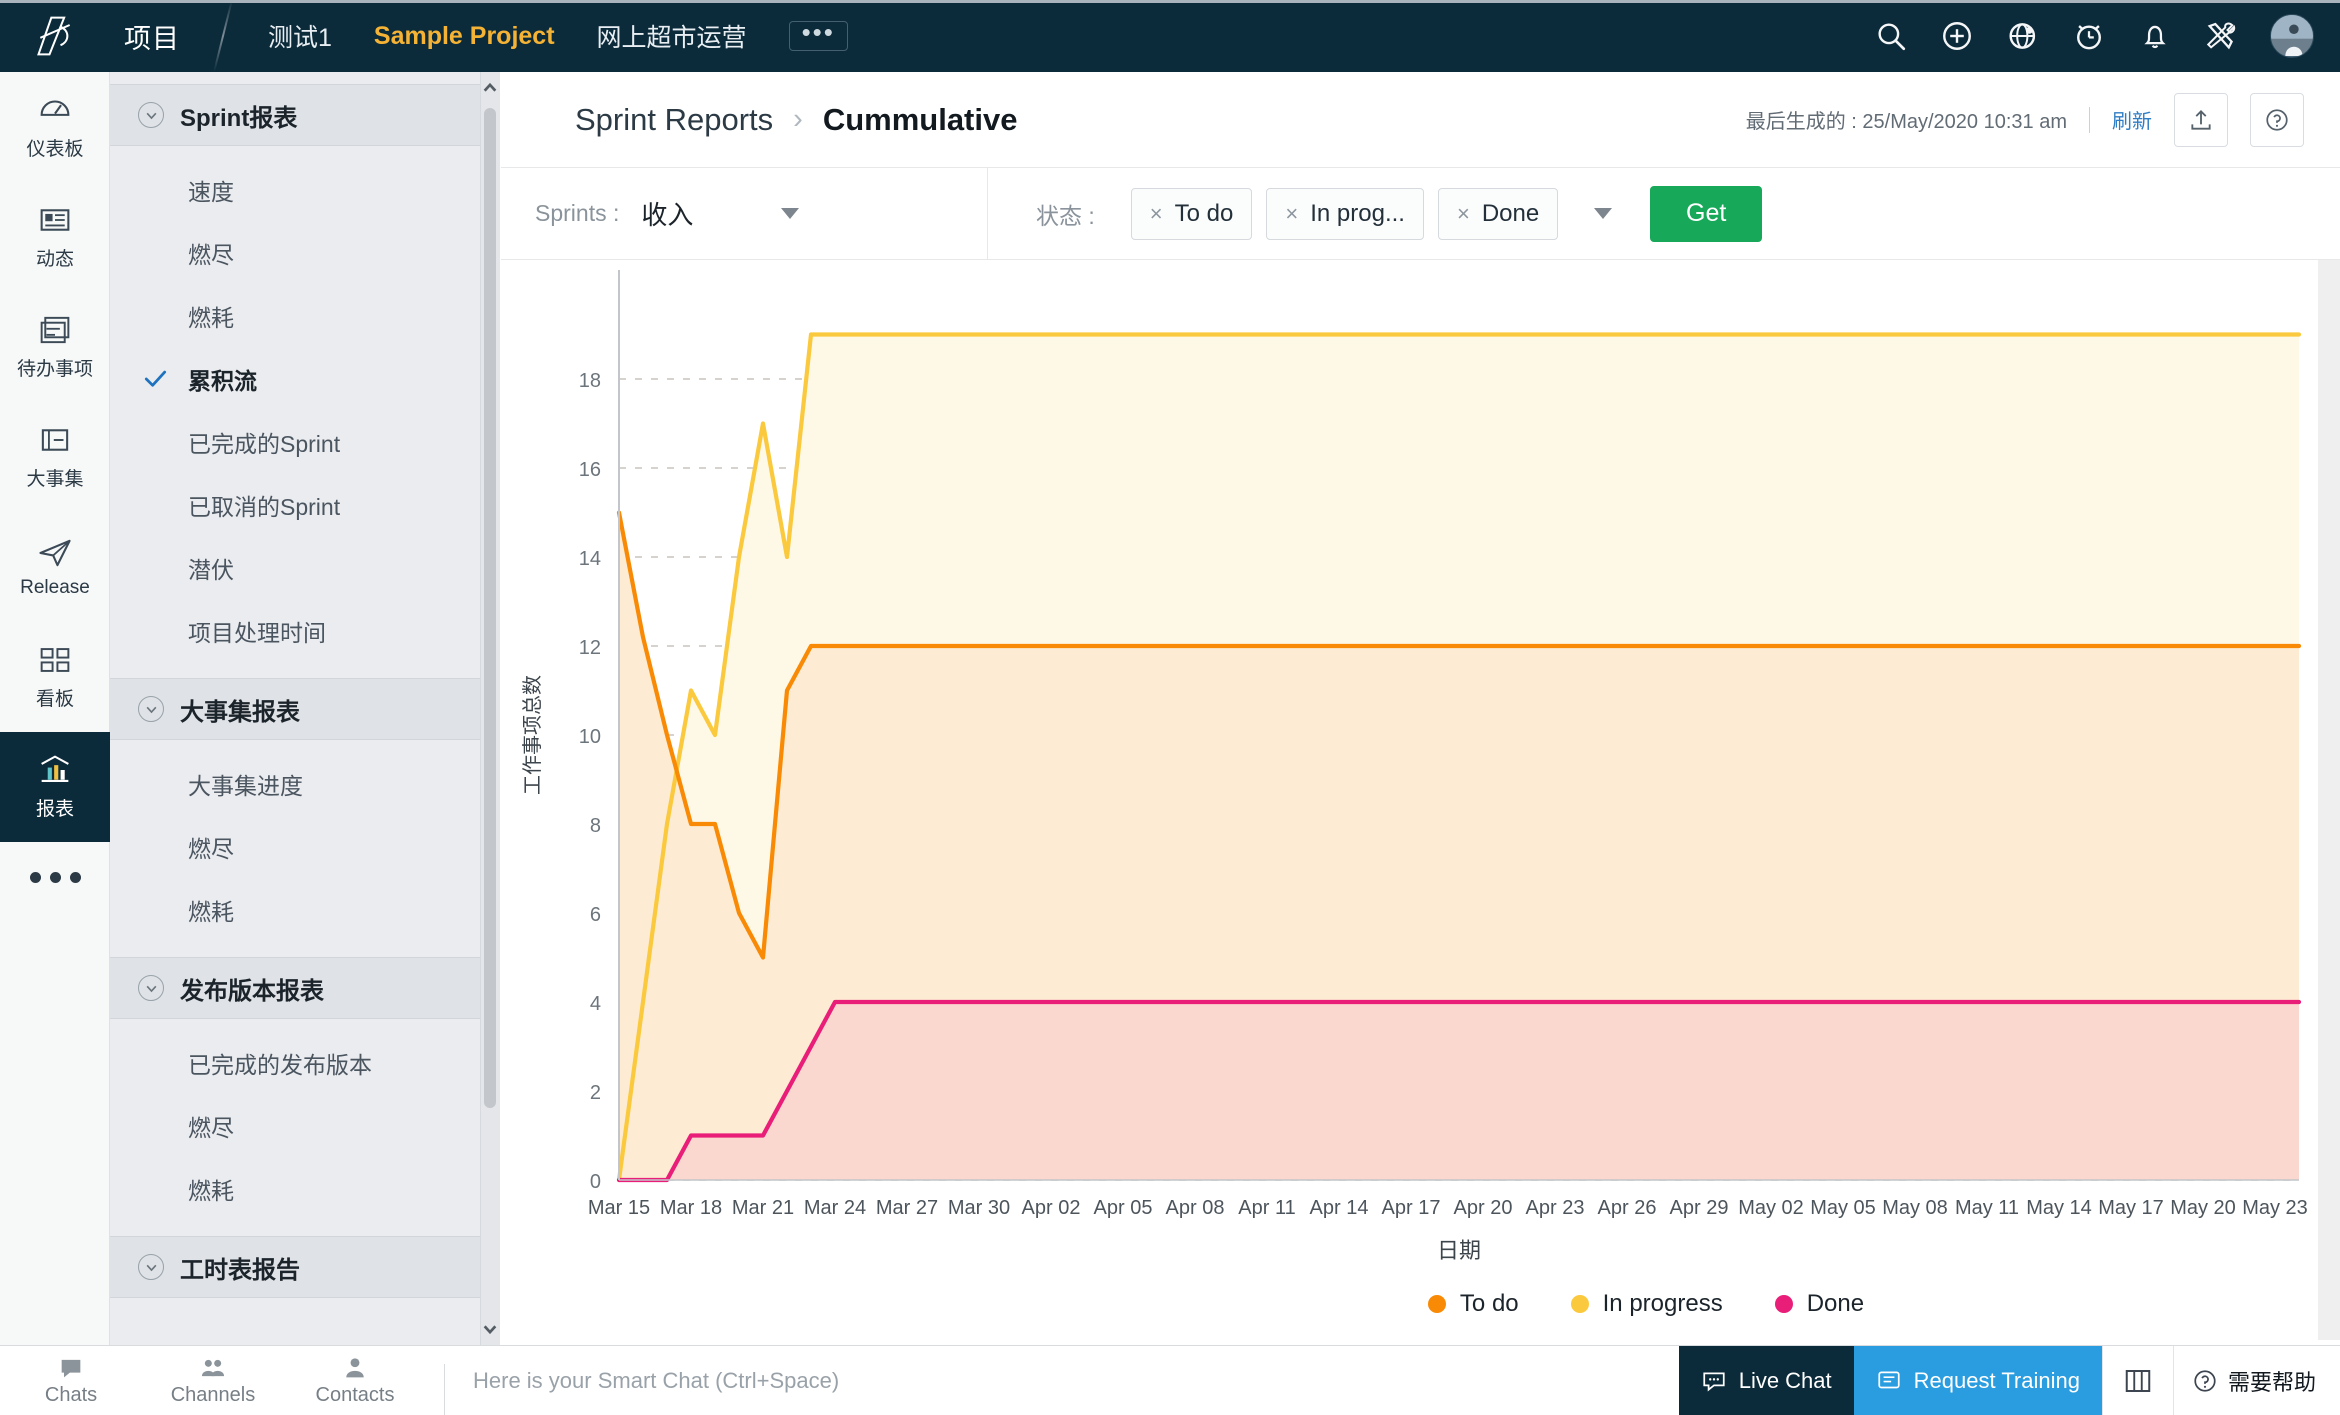 The height and width of the screenshot is (1415, 2340). What do you see at coordinates (667, 213) in the screenshot?
I see `sprints-selected-value: 收入` at bounding box center [667, 213].